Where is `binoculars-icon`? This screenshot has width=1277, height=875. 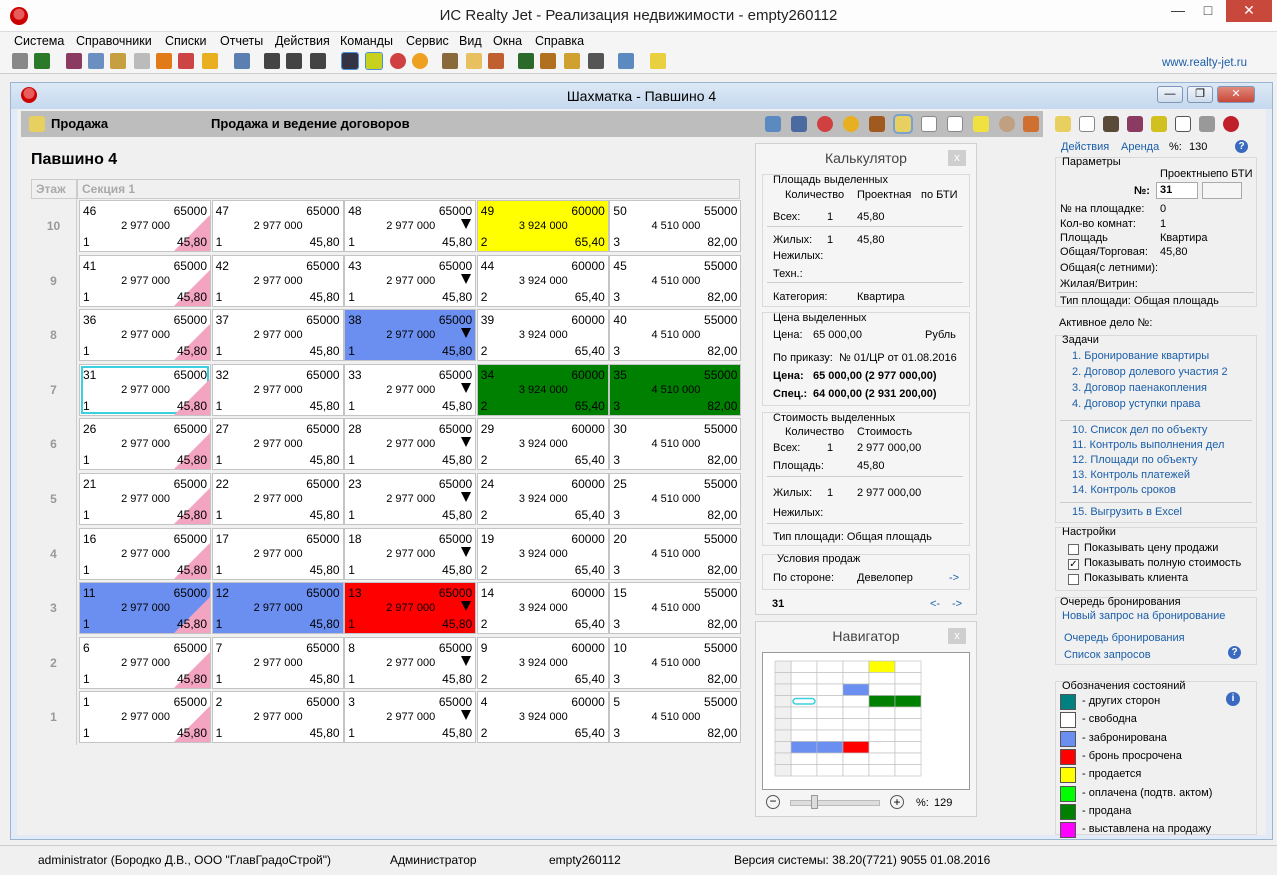
binoculars-icon is located at coordinates (272, 61).